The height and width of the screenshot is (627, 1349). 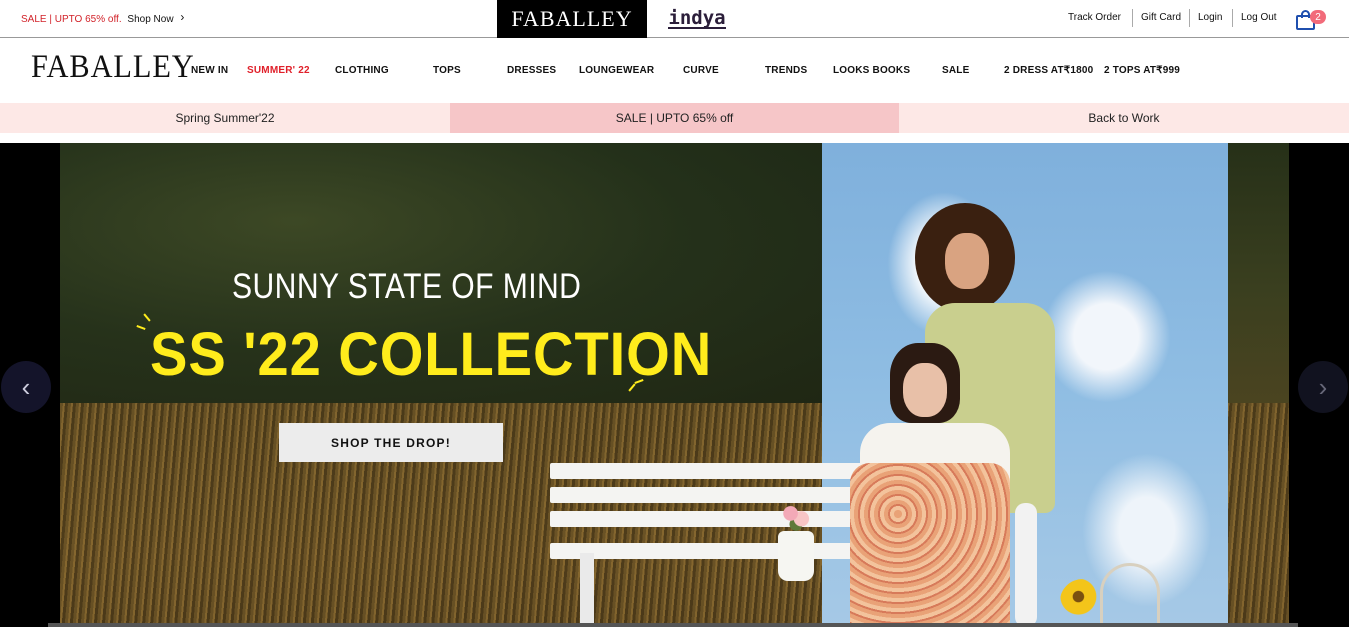 I want to click on promo-shop-now-link: Shop Now, so click(x=150, y=19).